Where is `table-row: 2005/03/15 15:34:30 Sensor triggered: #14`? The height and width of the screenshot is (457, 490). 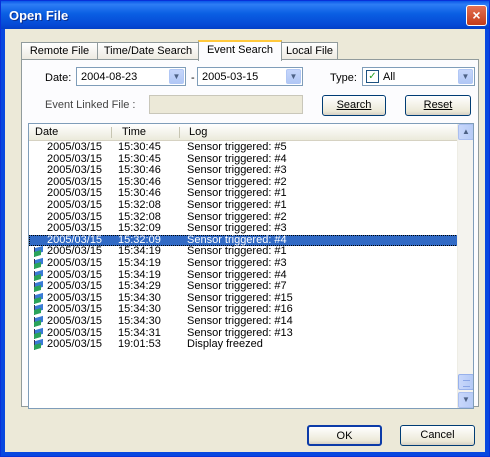 table-row: 2005/03/15 15:34:30 Sensor triggered: #14 is located at coordinates (243, 321).